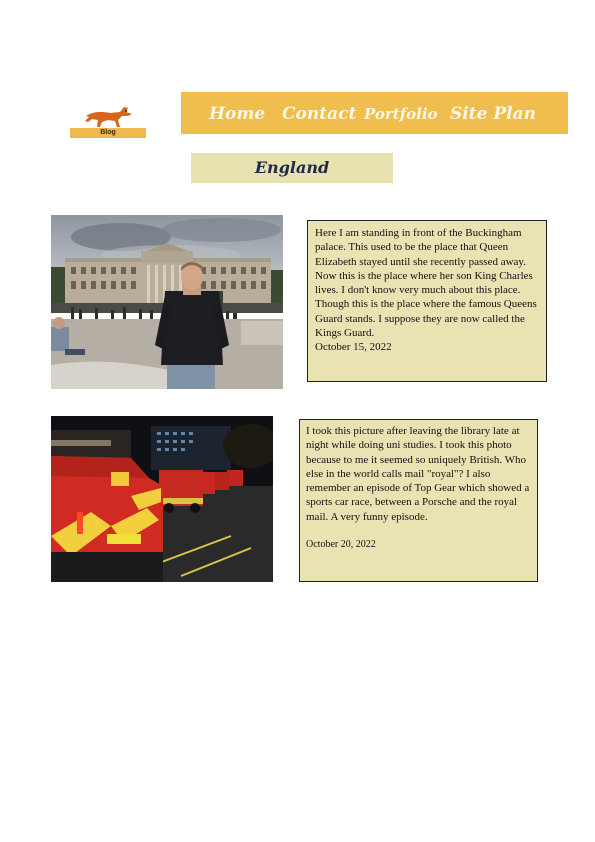 This screenshot has width=595, height=842. Describe the element at coordinates (341, 545) in the screenshot. I see `post-date: October 20, 2022` at that location.